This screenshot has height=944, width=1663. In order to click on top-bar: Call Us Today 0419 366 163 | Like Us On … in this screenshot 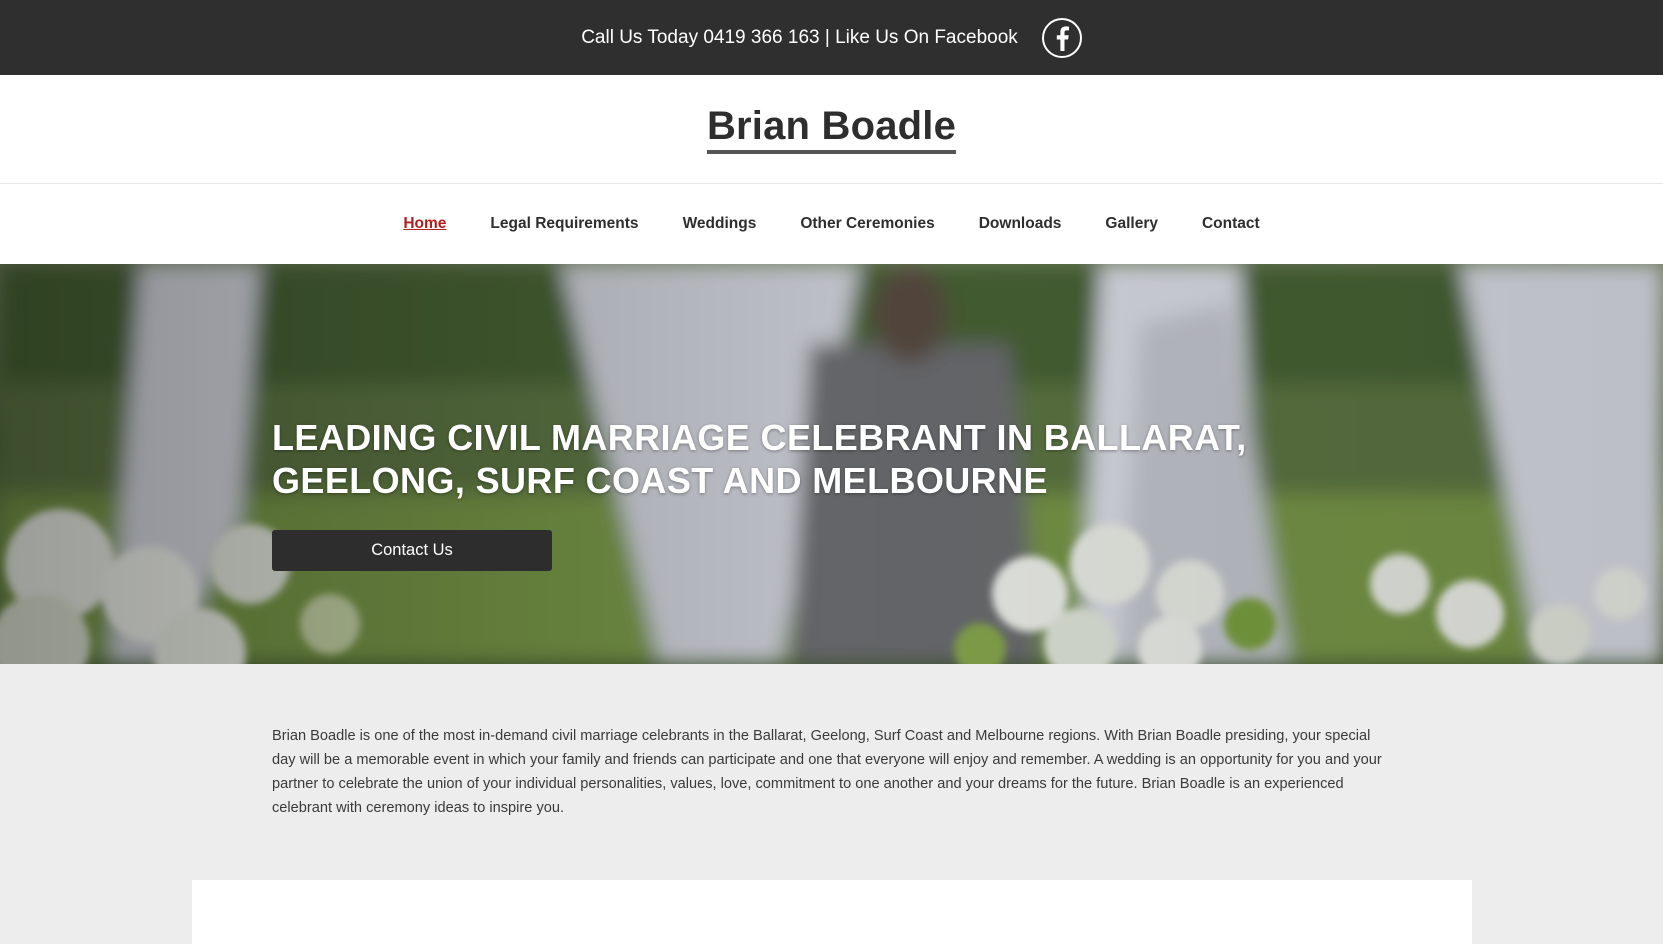, I will do `click(831, 37)`.